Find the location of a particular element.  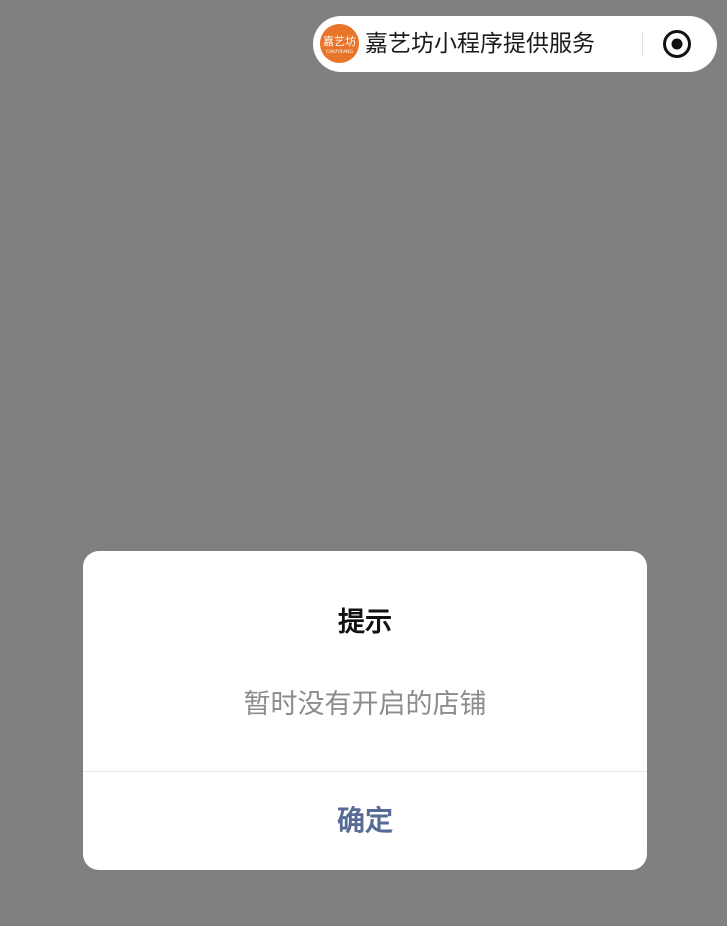

brand-logo: 嘉艺坊 CAIUYIFANG is located at coordinates (339, 43).